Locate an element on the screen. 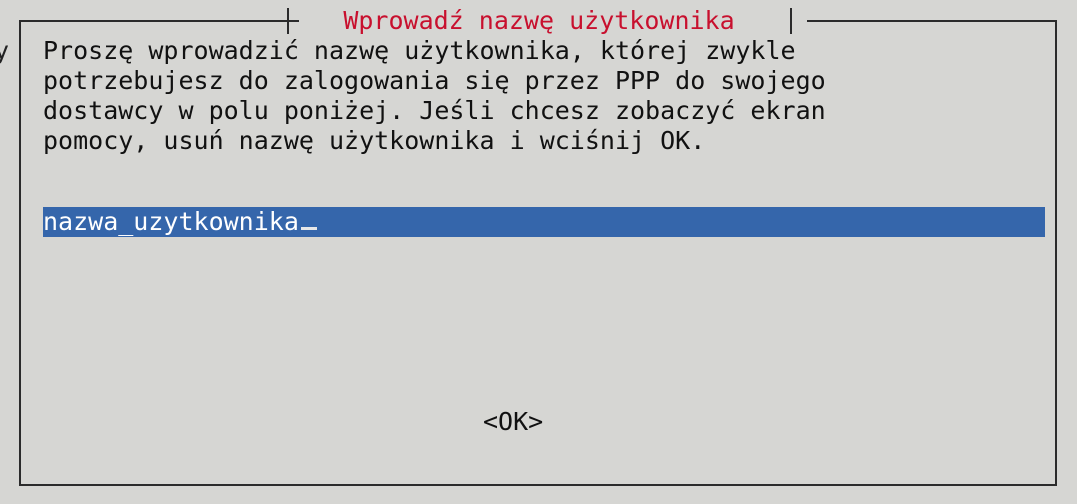 The image size is (1077, 504). dialog-border-bottom is located at coordinates (538, 485).